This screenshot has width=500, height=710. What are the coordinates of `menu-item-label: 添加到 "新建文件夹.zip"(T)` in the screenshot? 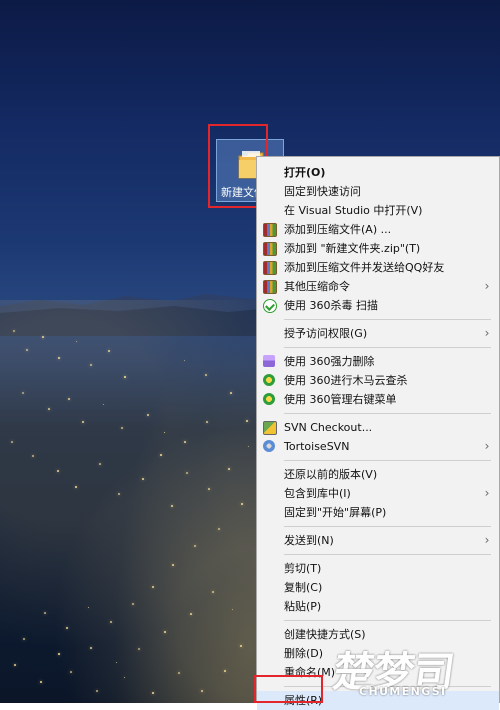 It's located at (352, 248).